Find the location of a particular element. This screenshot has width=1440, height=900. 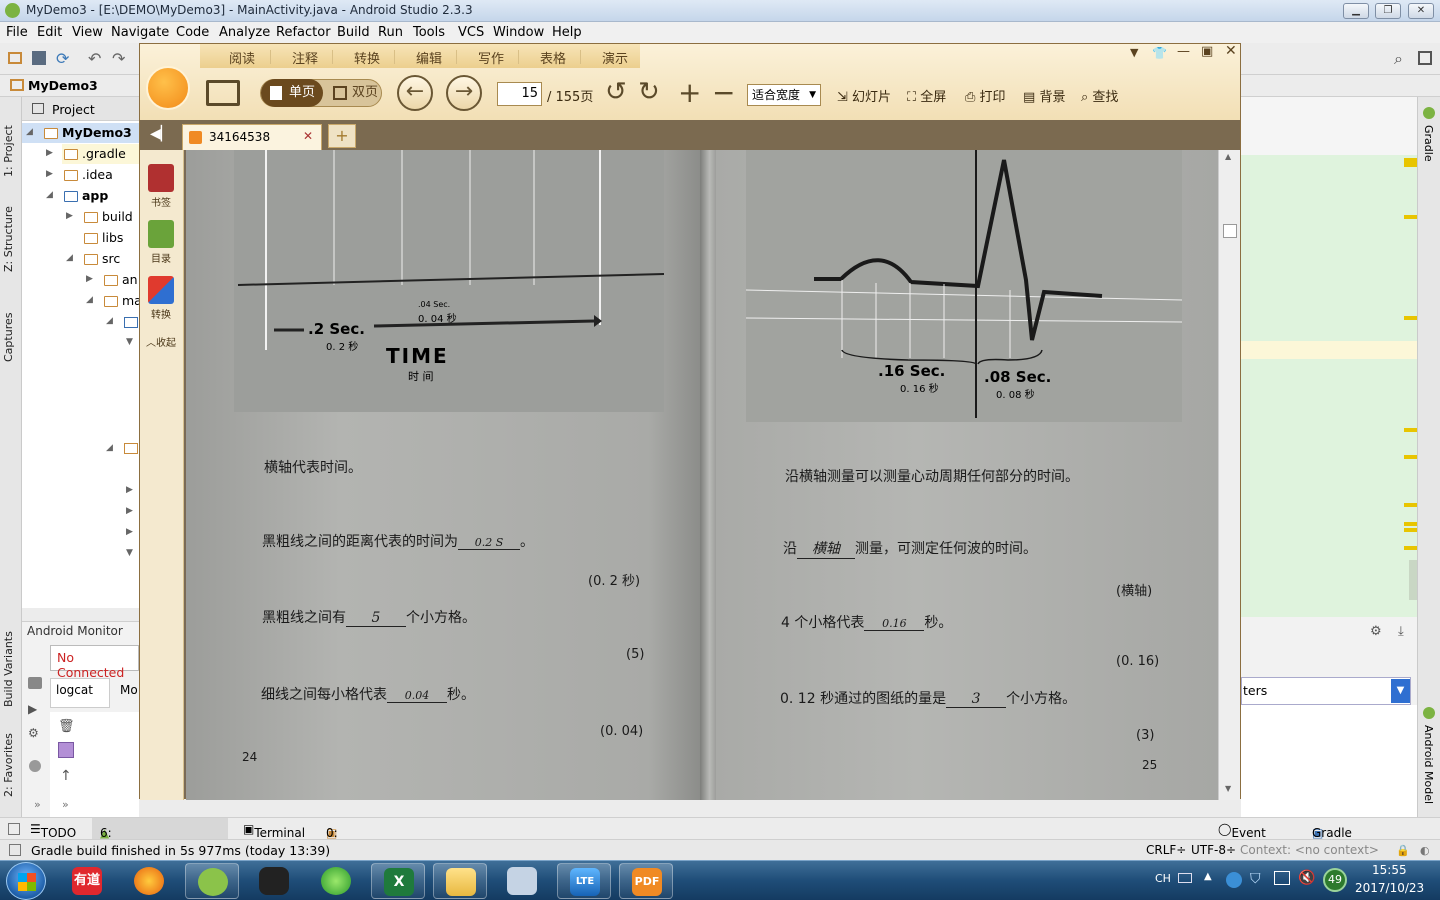

breadcrumb-project: MyDemo3 is located at coordinates (63, 85).